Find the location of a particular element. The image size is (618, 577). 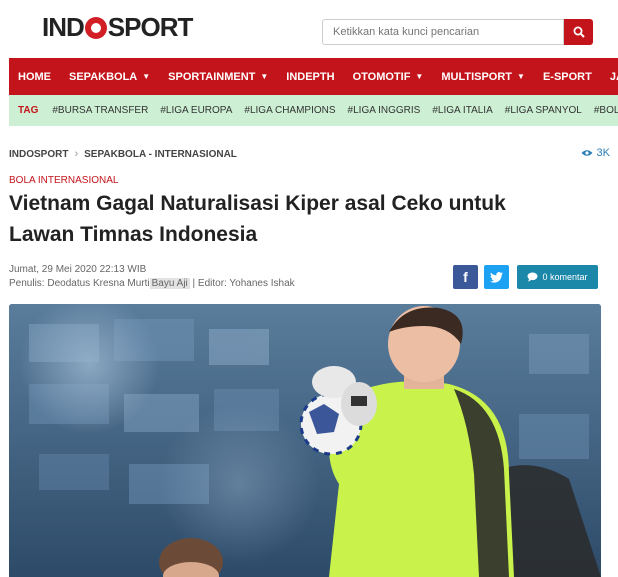

view-count: 3K is located at coordinates (595, 153).